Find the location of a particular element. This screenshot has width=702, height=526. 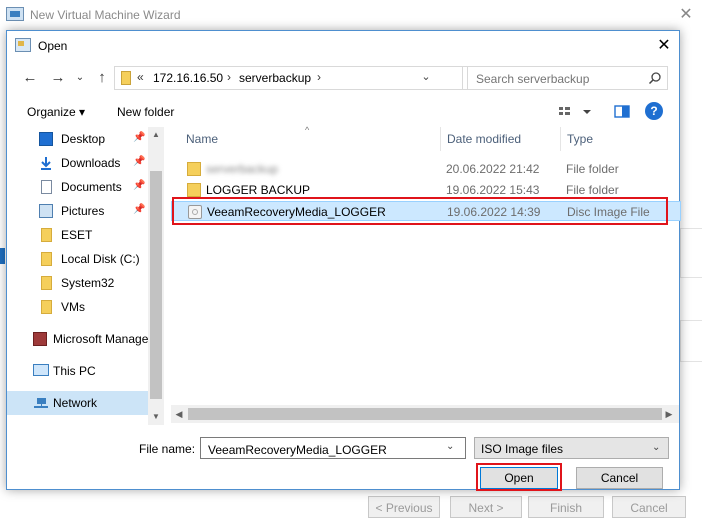

nav-item-label: Local Disk (C:) is located at coordinates (100, 259).